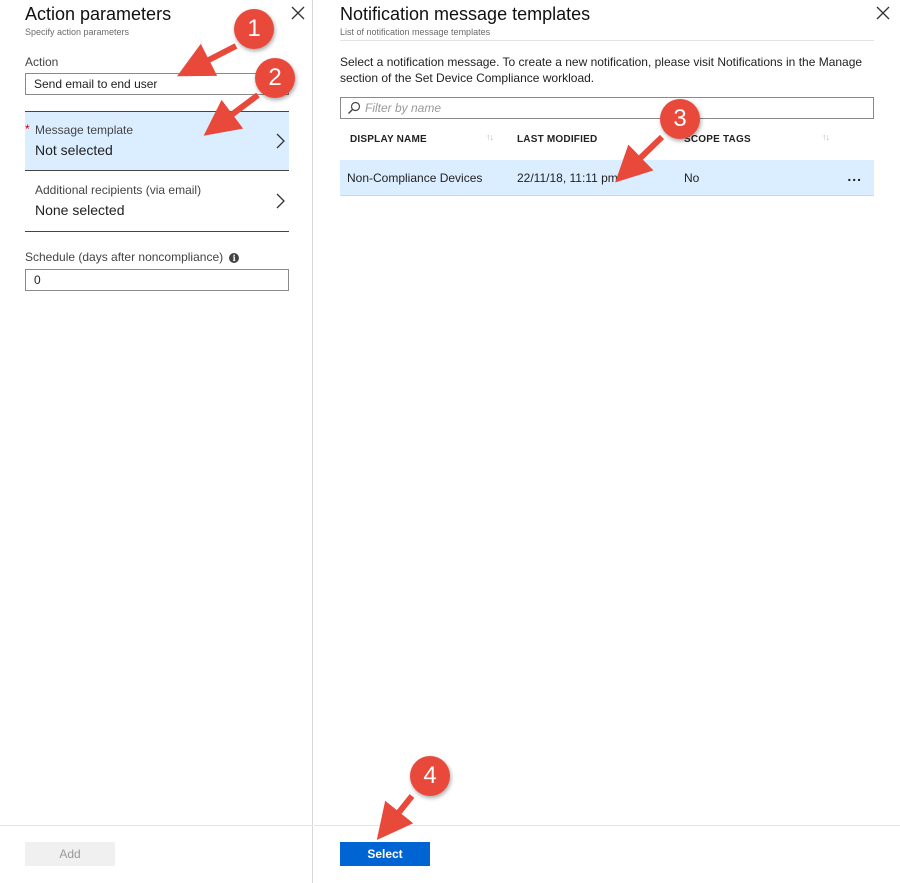 The width and height of the screenshot is (900, 883). What do you see at coordinates (254, 29) in the screenshot?
I see `callout-badge-1: 1` at bounding box center [254, 29].